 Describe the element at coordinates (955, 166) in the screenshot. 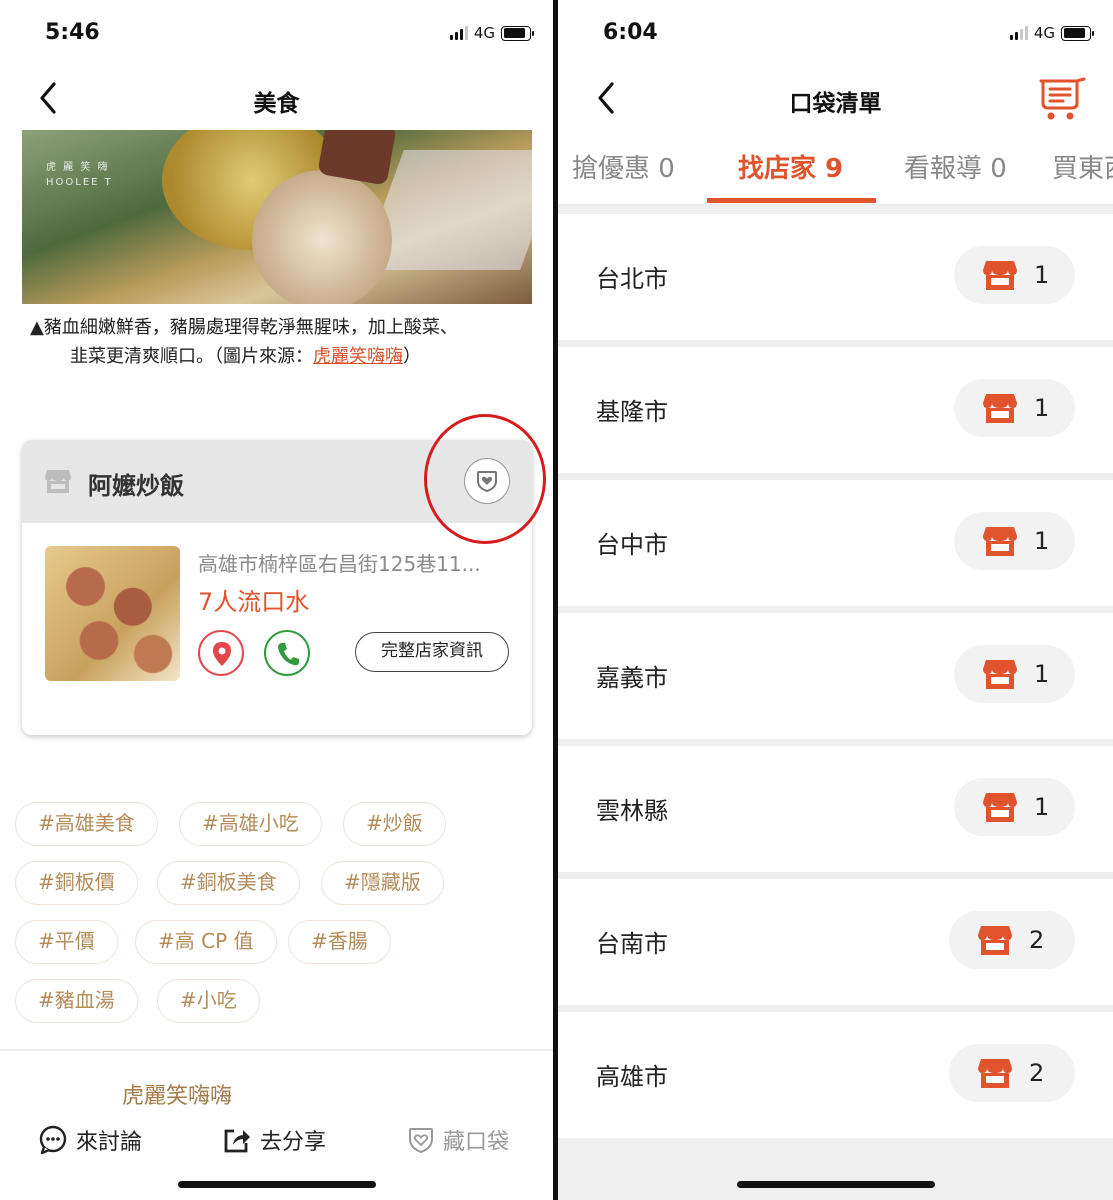

I see `tab-articles: 看報導 0` at that location.